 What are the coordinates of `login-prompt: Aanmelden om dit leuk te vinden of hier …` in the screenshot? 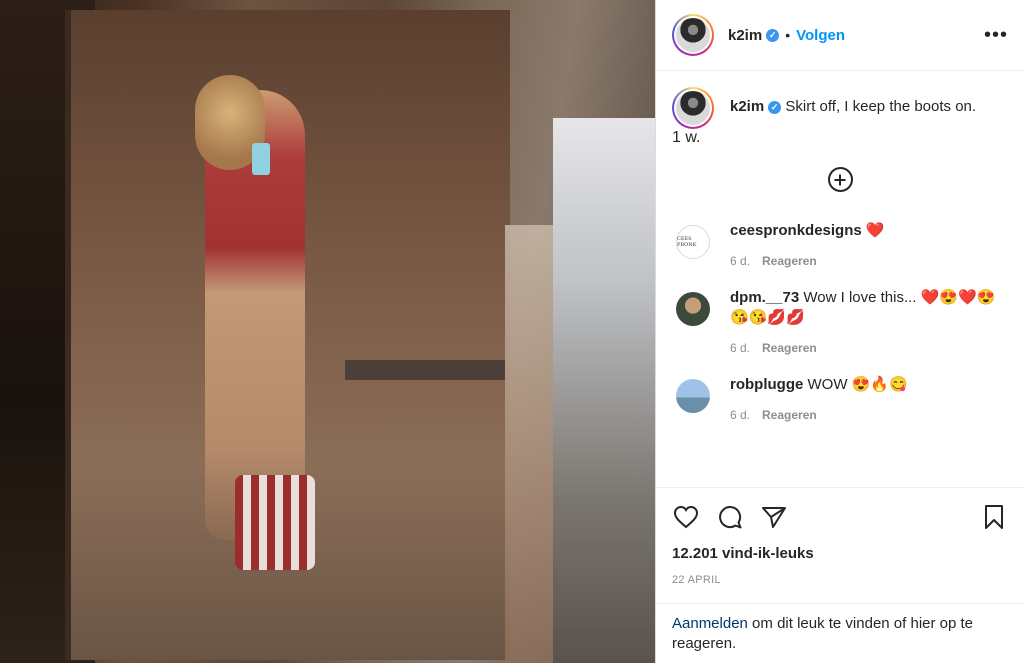 It's located at (840, 633).